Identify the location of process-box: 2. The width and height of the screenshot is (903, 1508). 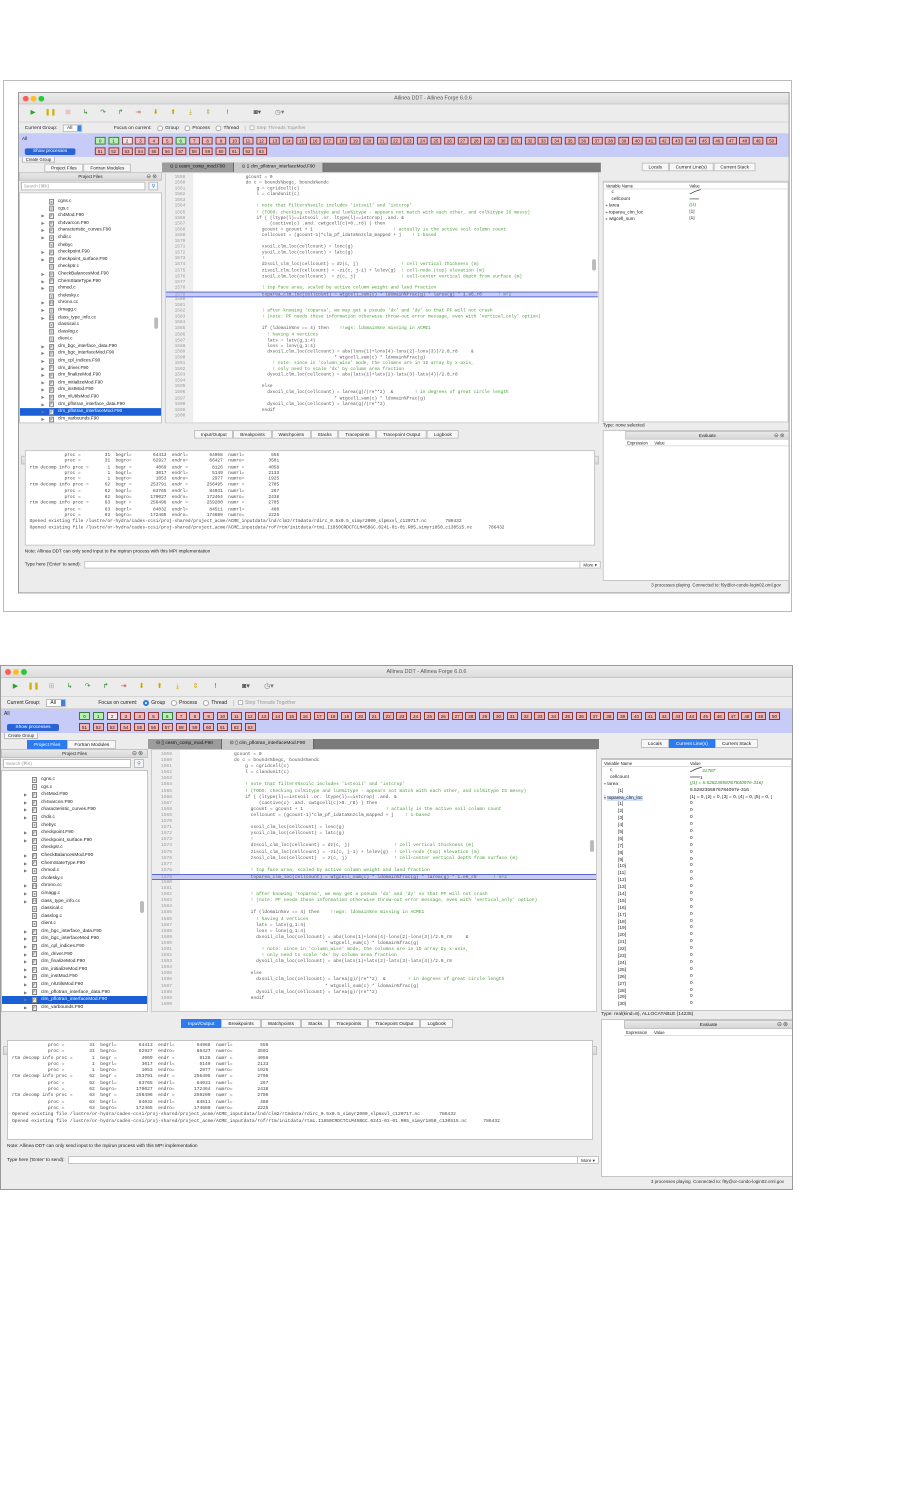
(127, 140).